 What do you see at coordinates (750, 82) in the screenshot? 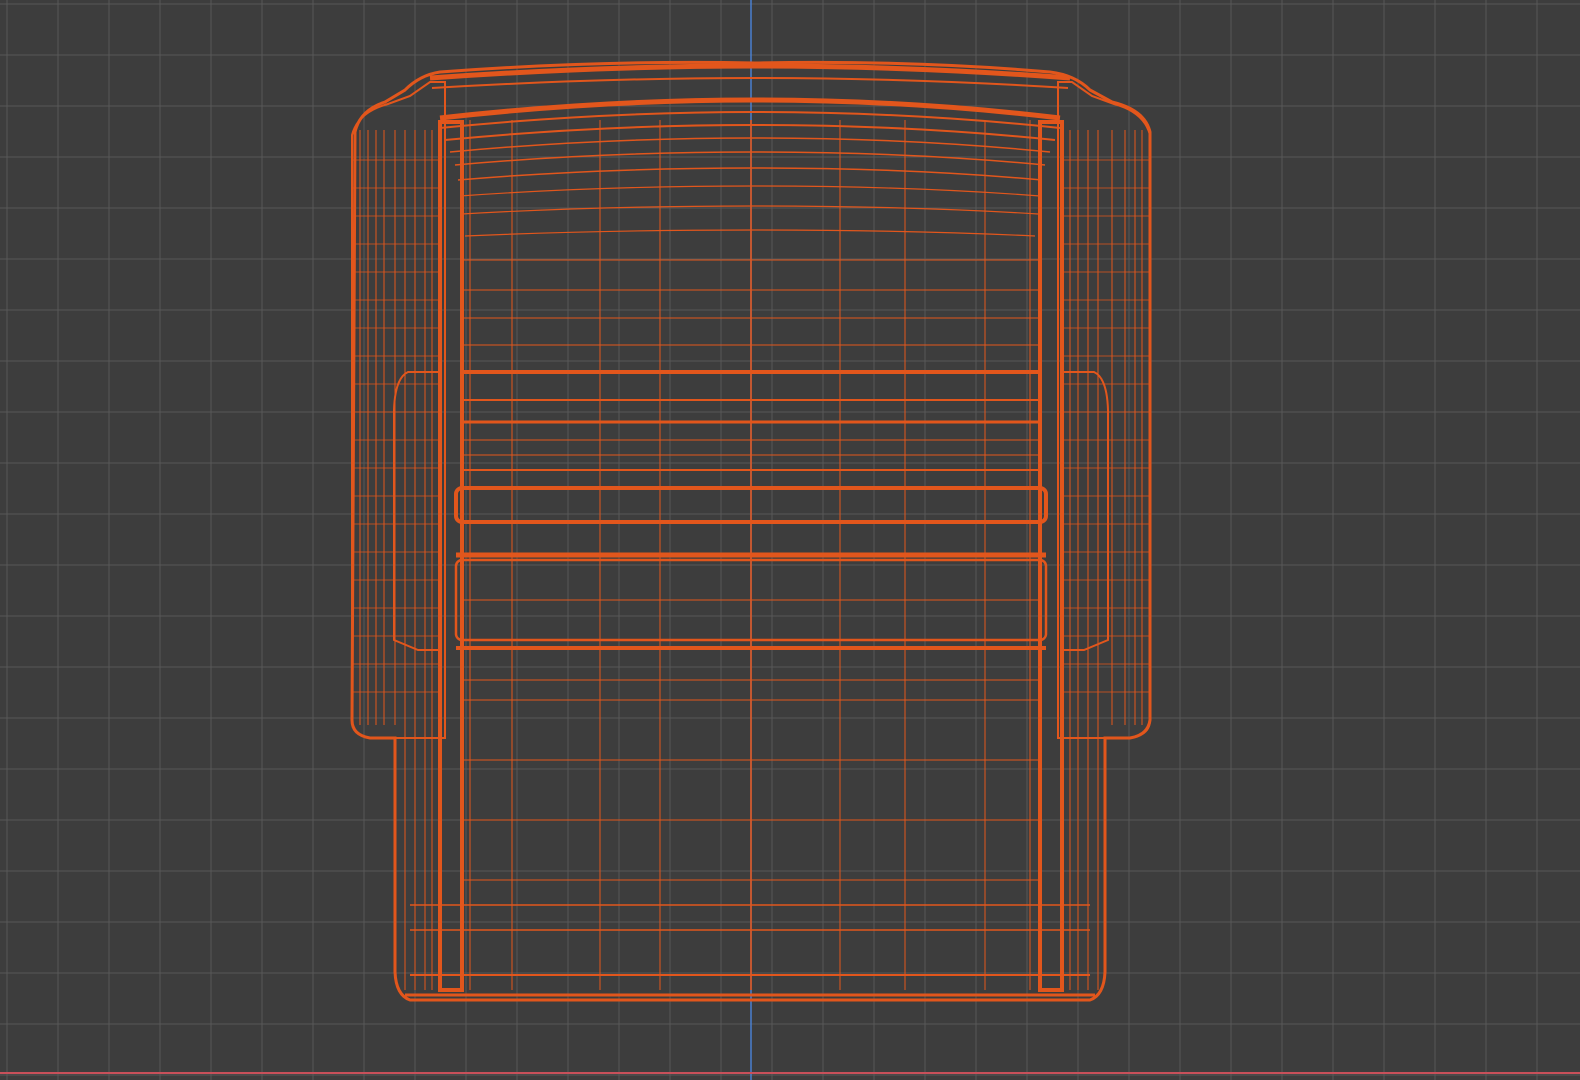
I see `backrest-top-rim-inner` at bounding box center [750, 82].